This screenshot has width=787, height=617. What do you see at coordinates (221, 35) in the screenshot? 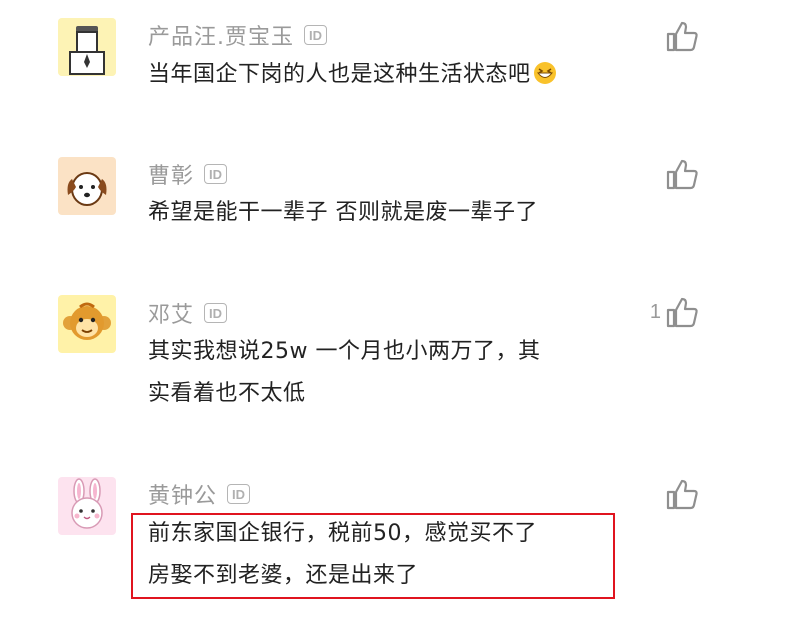
I see `author-name: 产品汪.贾宝玉` at bounding box center [221, 35].